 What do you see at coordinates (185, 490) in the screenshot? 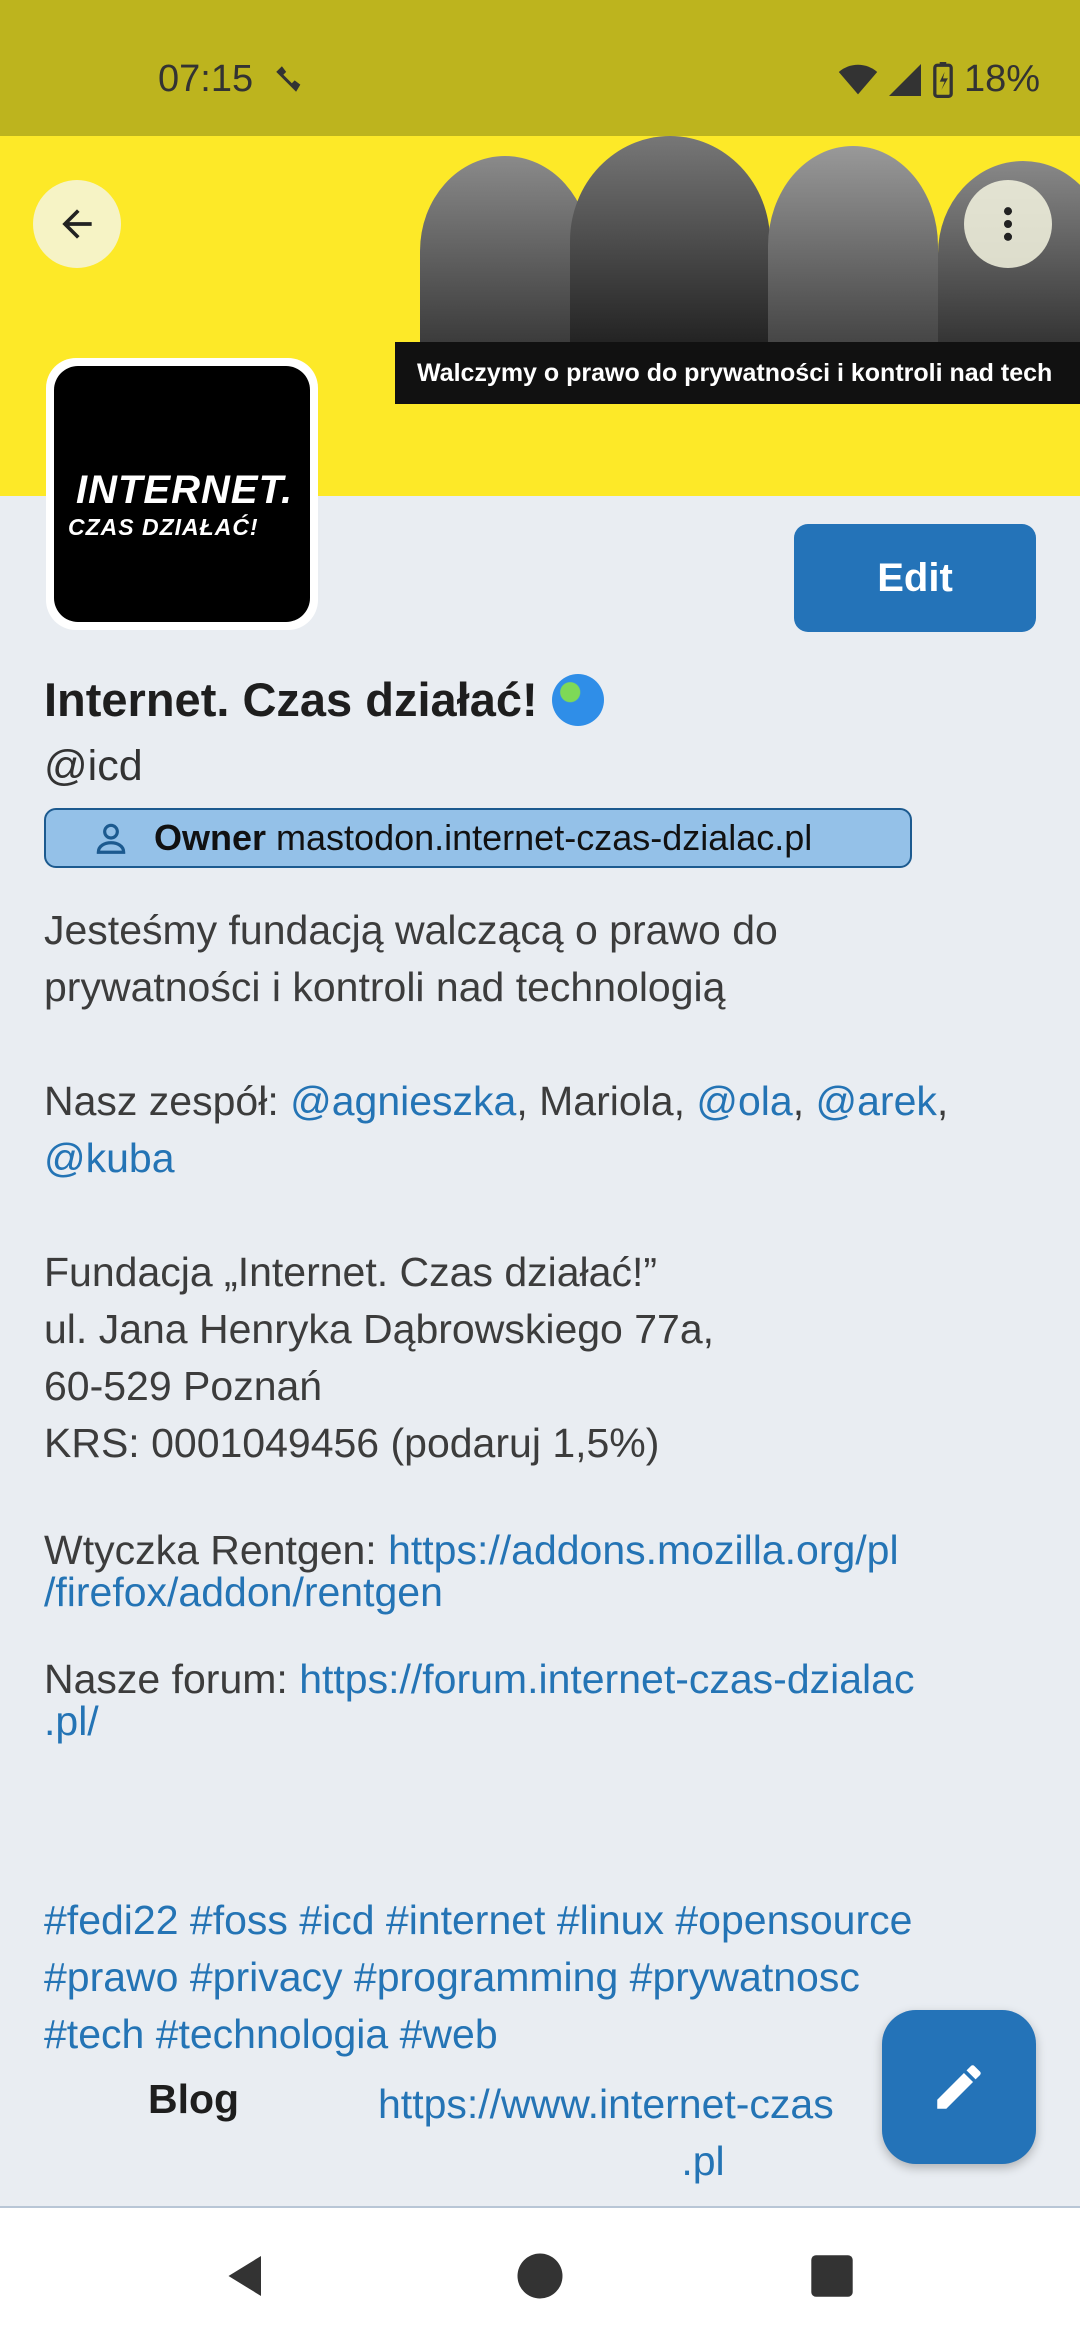
I see `avatar-logo-line1: INTERNET.` at bounding box center [185, 490].